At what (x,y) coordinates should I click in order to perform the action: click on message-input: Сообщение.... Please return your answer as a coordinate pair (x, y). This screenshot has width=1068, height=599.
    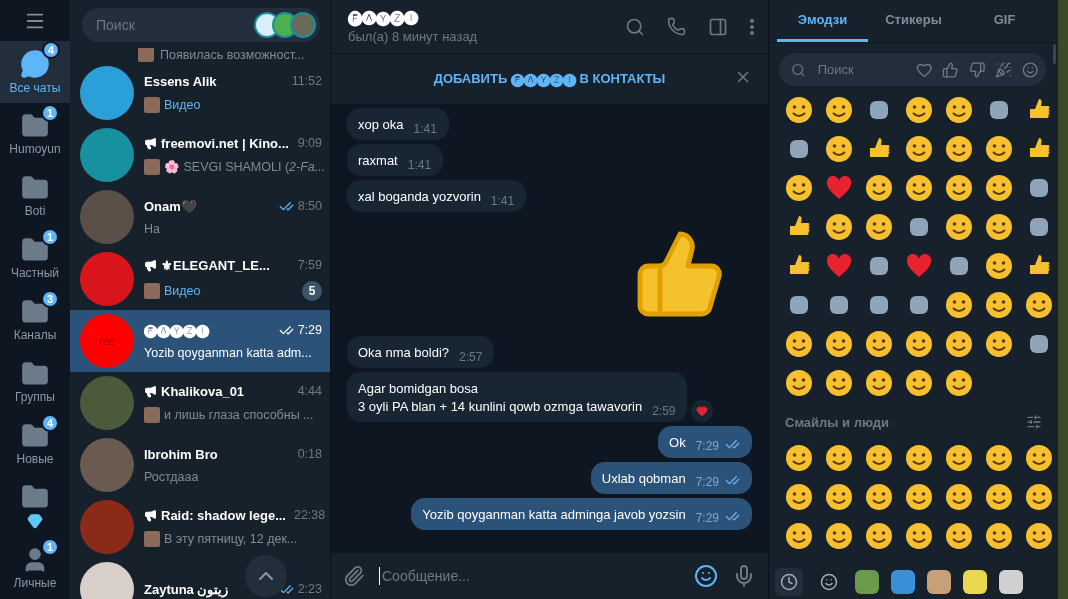
    Looking at the image, I should click on (529, 576).